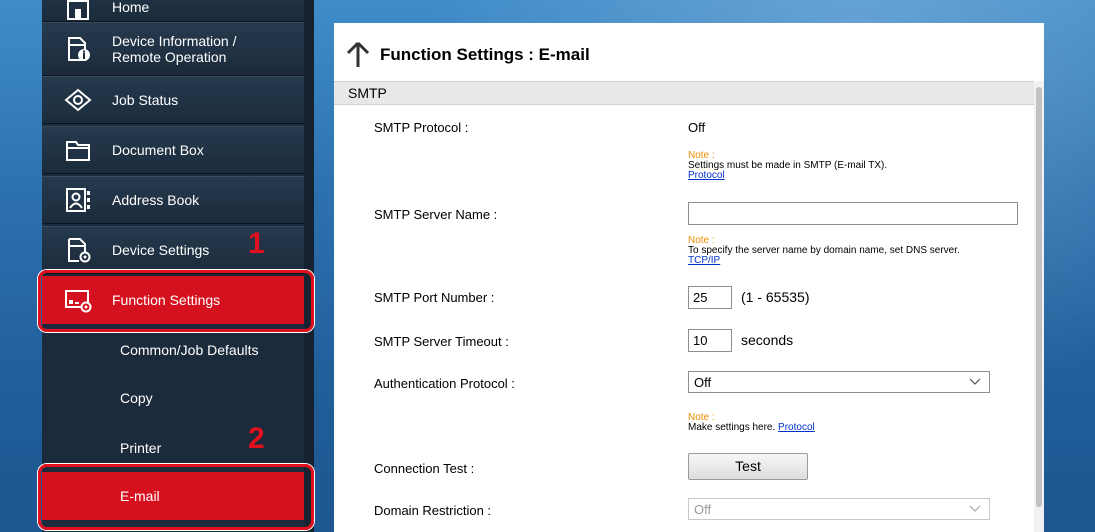 This screenshot has height=532, width=1095. Describe the element at coordinates (78, 151) in the screenshot. I see `folder-icon` at that location.